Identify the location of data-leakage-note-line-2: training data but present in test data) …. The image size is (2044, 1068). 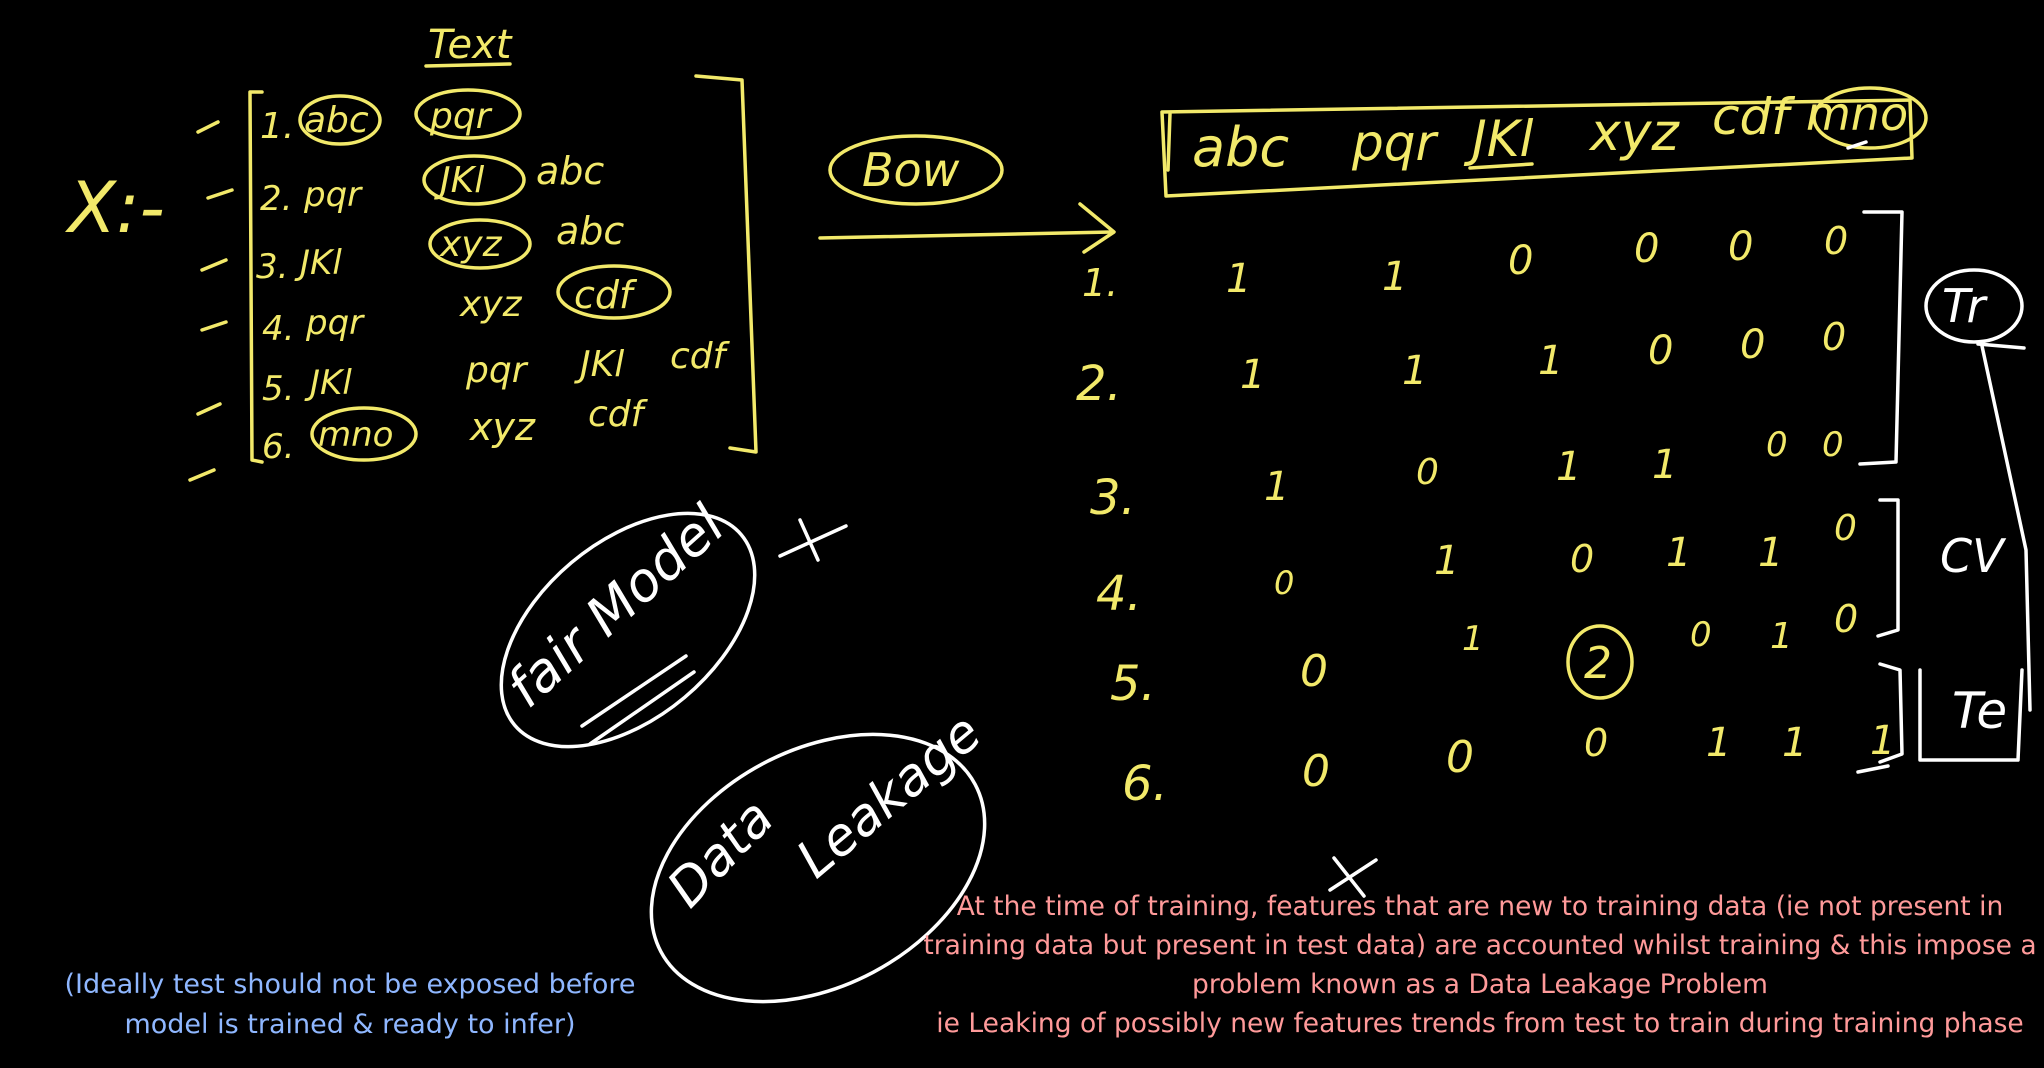
(1480, 945).